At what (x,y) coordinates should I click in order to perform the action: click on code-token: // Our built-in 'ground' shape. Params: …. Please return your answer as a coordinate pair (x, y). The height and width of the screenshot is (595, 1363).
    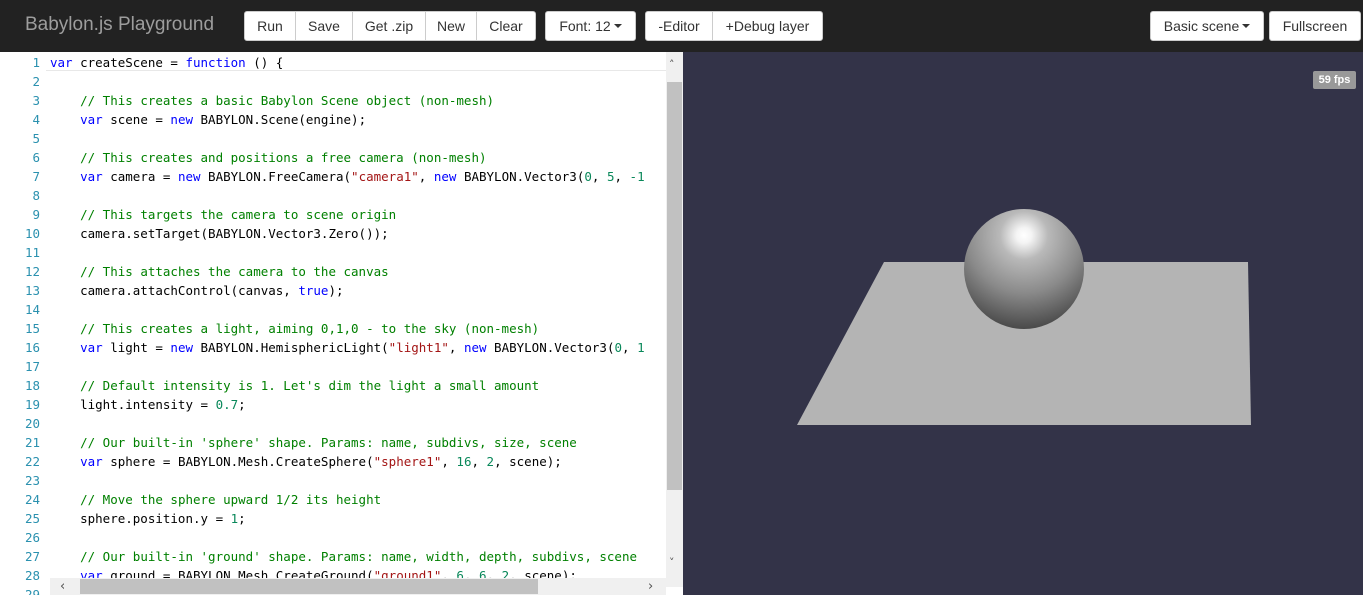
    Looking at the image, I should click on (359, 556).